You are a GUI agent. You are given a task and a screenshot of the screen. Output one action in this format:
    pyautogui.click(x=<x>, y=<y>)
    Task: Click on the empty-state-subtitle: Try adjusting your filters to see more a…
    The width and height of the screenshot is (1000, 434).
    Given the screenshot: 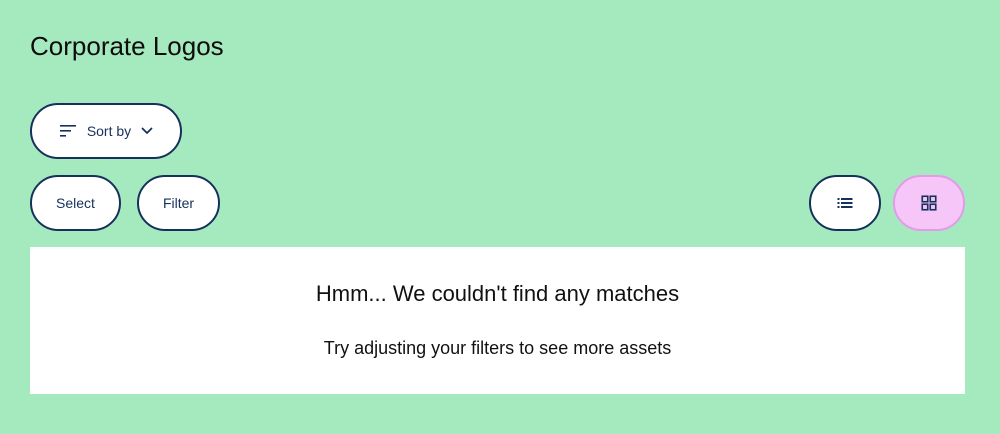 What is the action you would take?
    pyautogui.click(x=497, y=348)
    